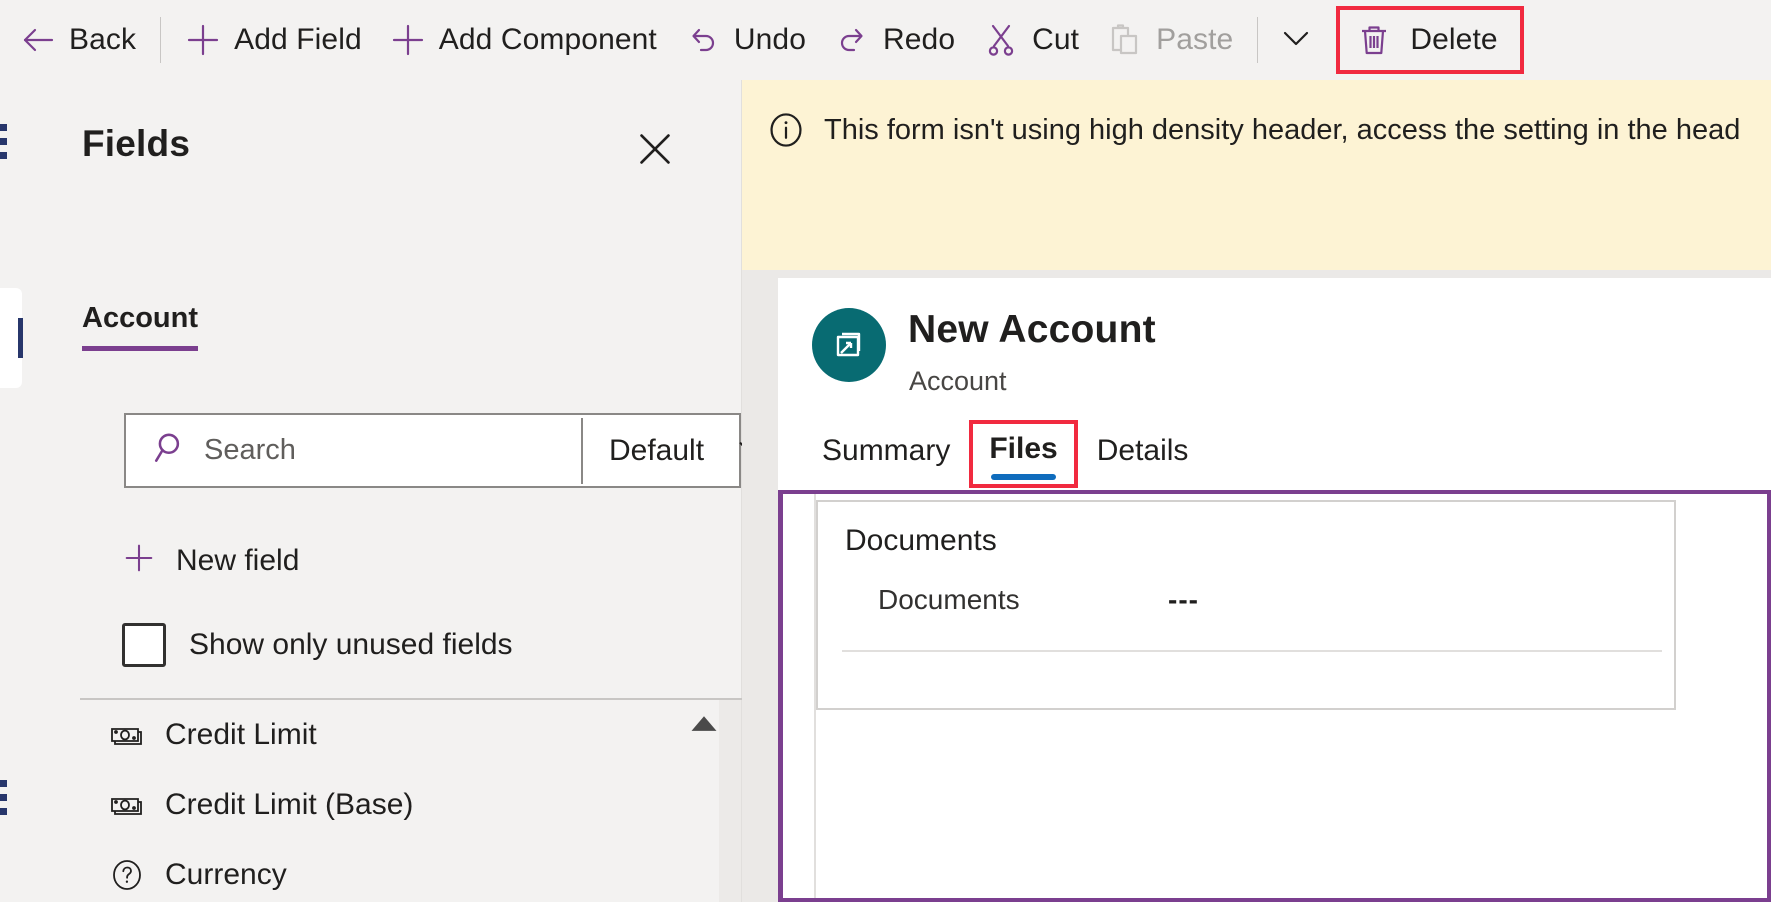 This screenshot has width=1771, height=902. What do you see at coordinates (298, 39) in the screenshot?
I see `add-field-label: Add Field` at bounding box center [298, 39].